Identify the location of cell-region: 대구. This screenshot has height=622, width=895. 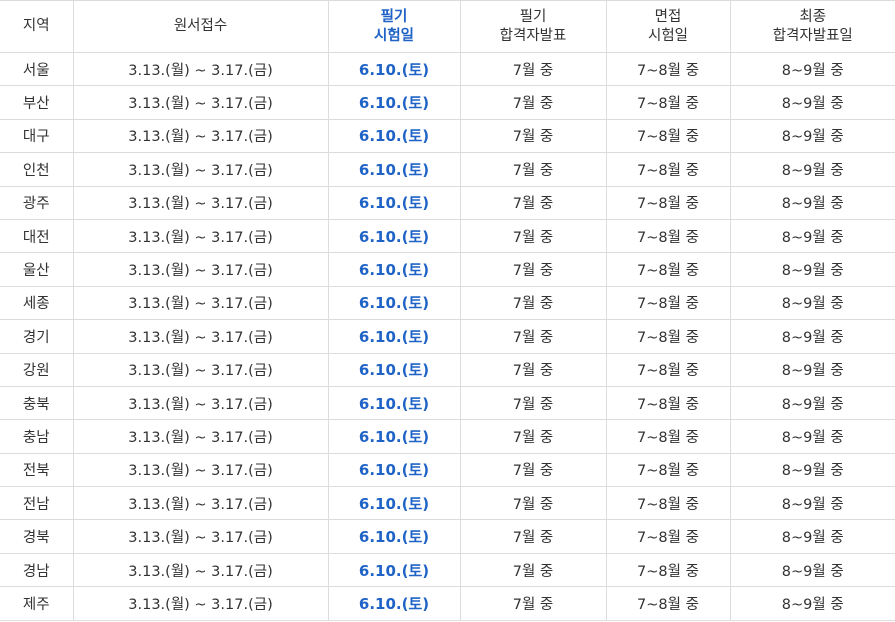
(37, 136).